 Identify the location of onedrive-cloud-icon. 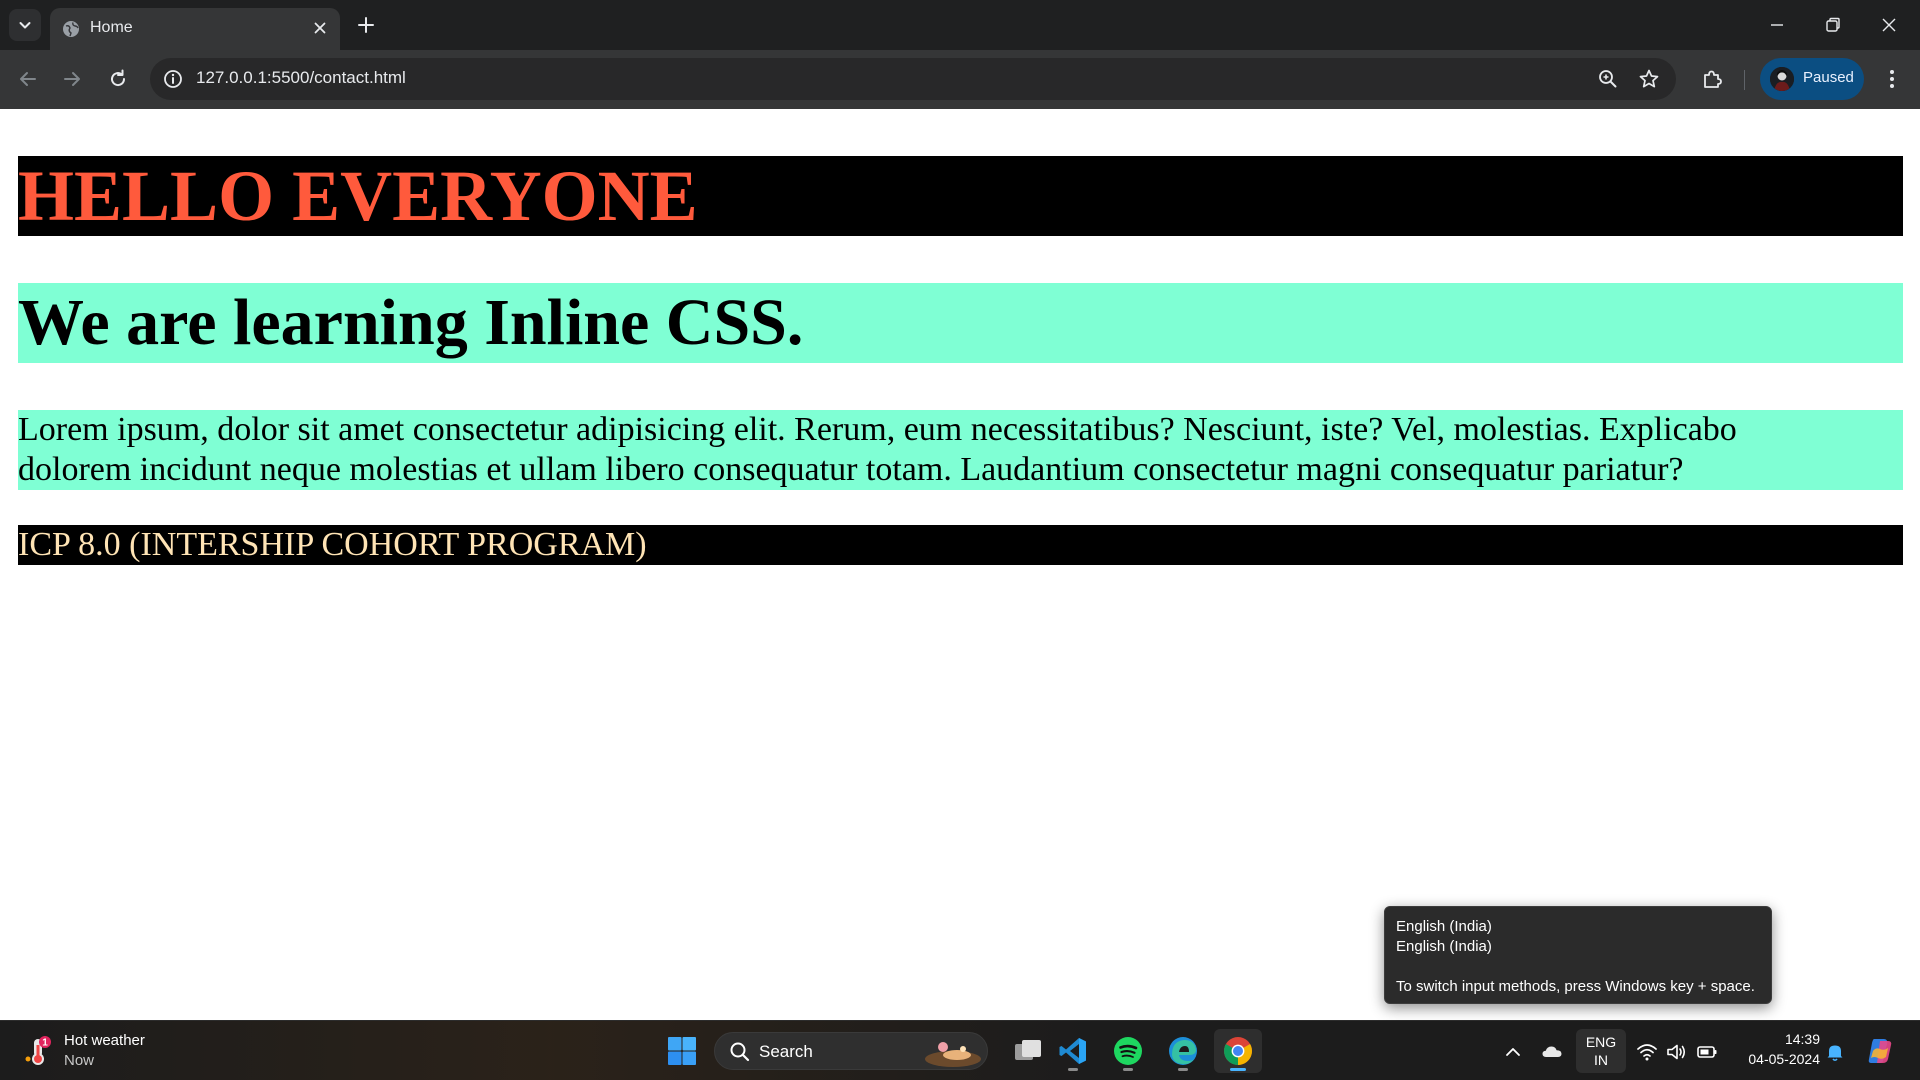
(1552, 1052).